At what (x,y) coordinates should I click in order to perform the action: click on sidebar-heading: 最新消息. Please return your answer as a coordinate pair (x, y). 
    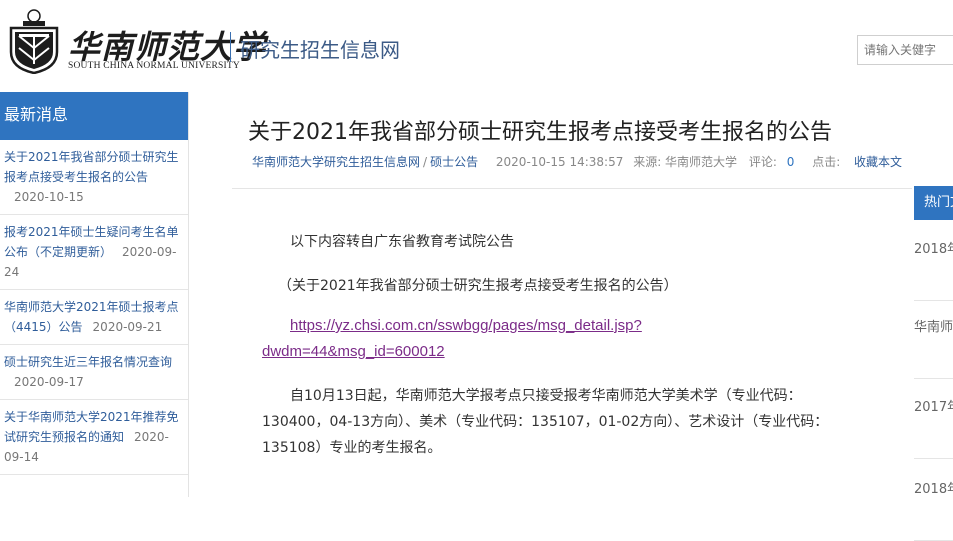
    Looking at the image, I should click on (94, 116).